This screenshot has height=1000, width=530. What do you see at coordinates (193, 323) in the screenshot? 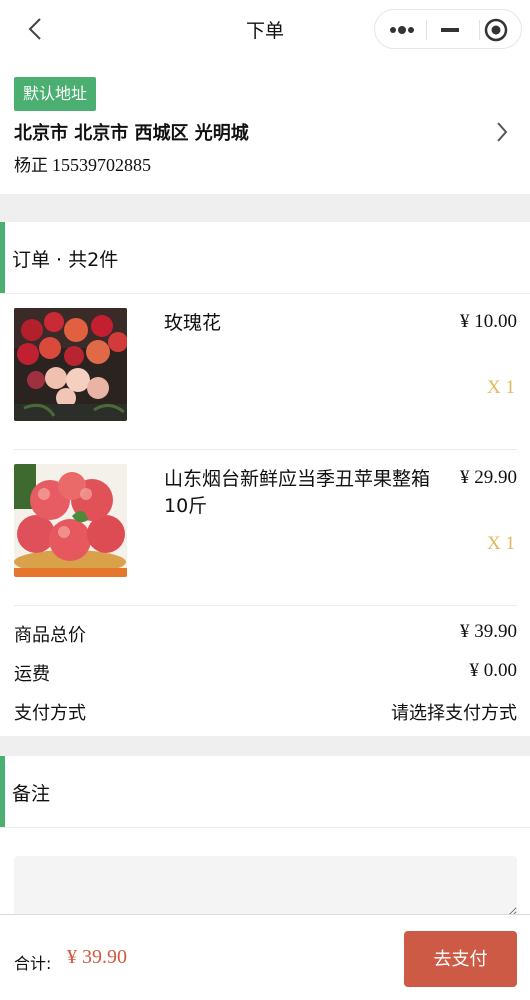
I see `product-name: 玫瑰花` at bounding box center [193, 323].